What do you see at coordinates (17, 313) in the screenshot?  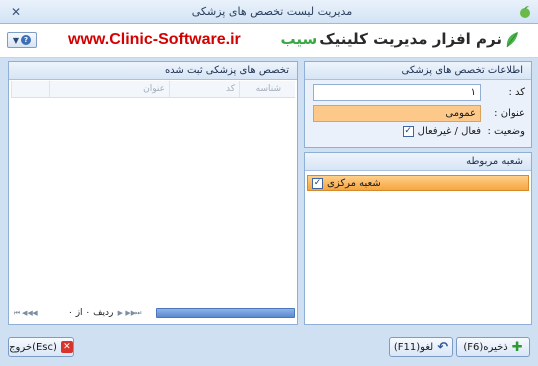 I see `nav-first-icon: ⏮` at bounding box center [17, 313].